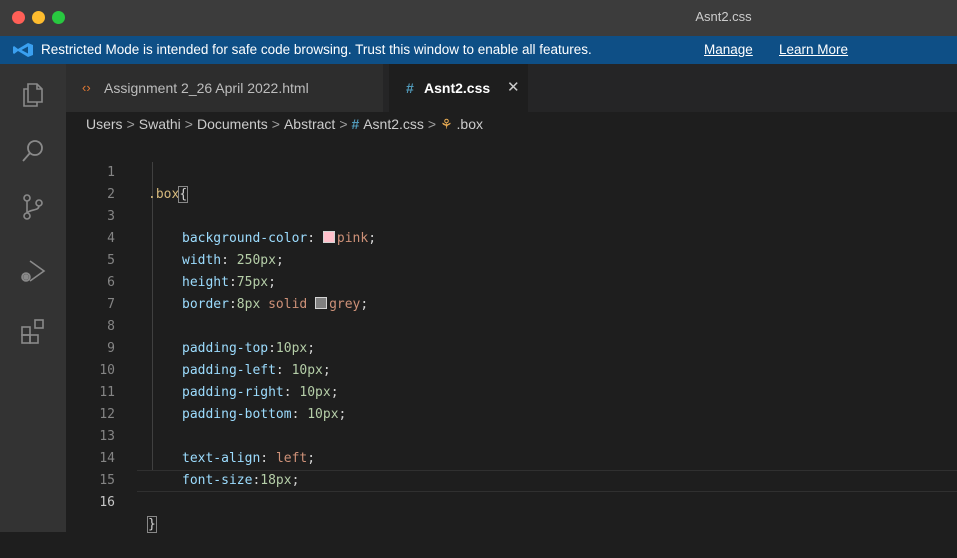 The image size is (957, 558). What do you see at coordinates (33, 331) in the screenshot?
I see `extensions-icon` at bounding box center [33, 331].